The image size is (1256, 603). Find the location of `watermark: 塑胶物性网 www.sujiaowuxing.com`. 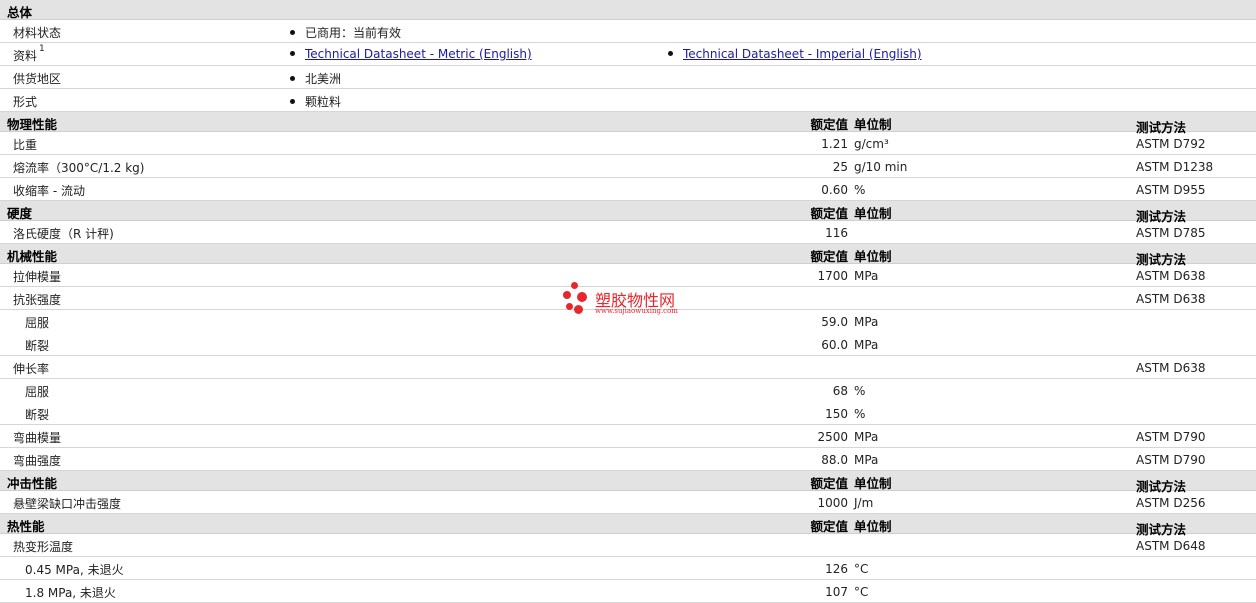

watermark: 塑胶物性网 www.sujiaowuxing.com is located at coordinates (633, 300).